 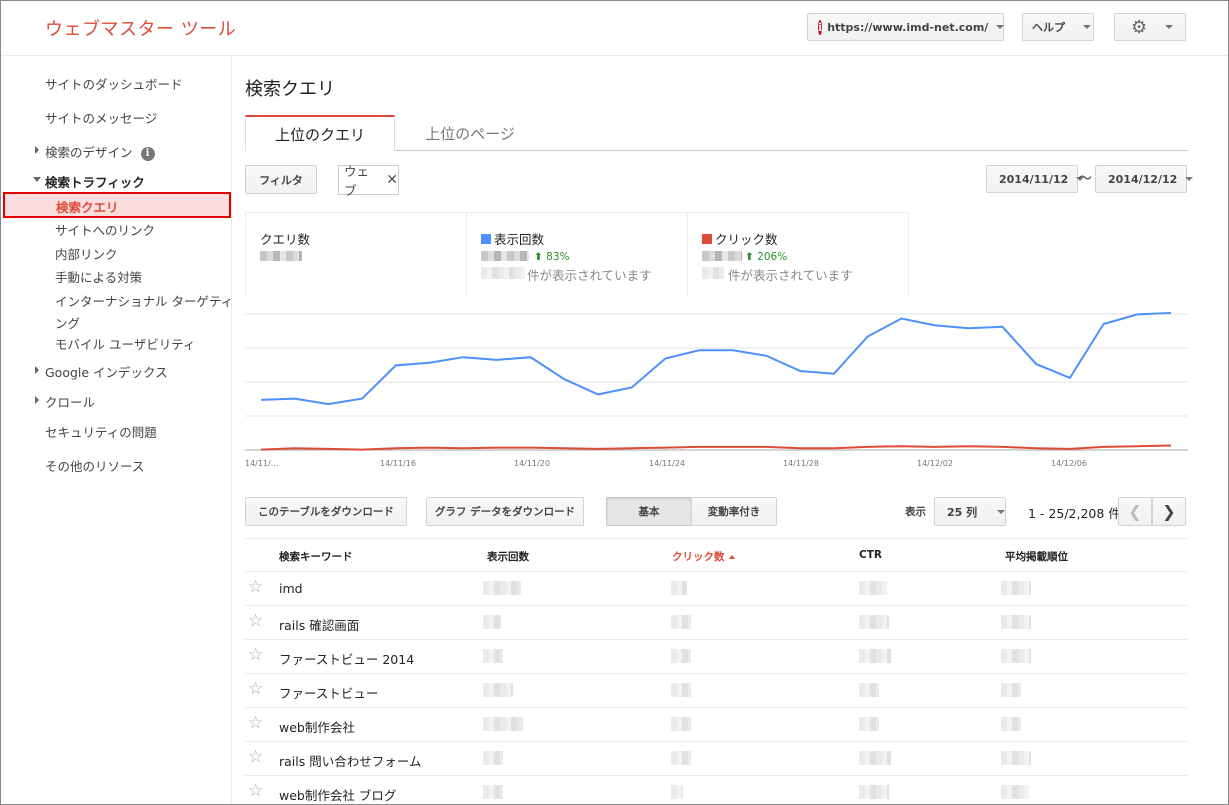 I want to click on chevron-left-icon: ❮, so click(x=1135, y=511).